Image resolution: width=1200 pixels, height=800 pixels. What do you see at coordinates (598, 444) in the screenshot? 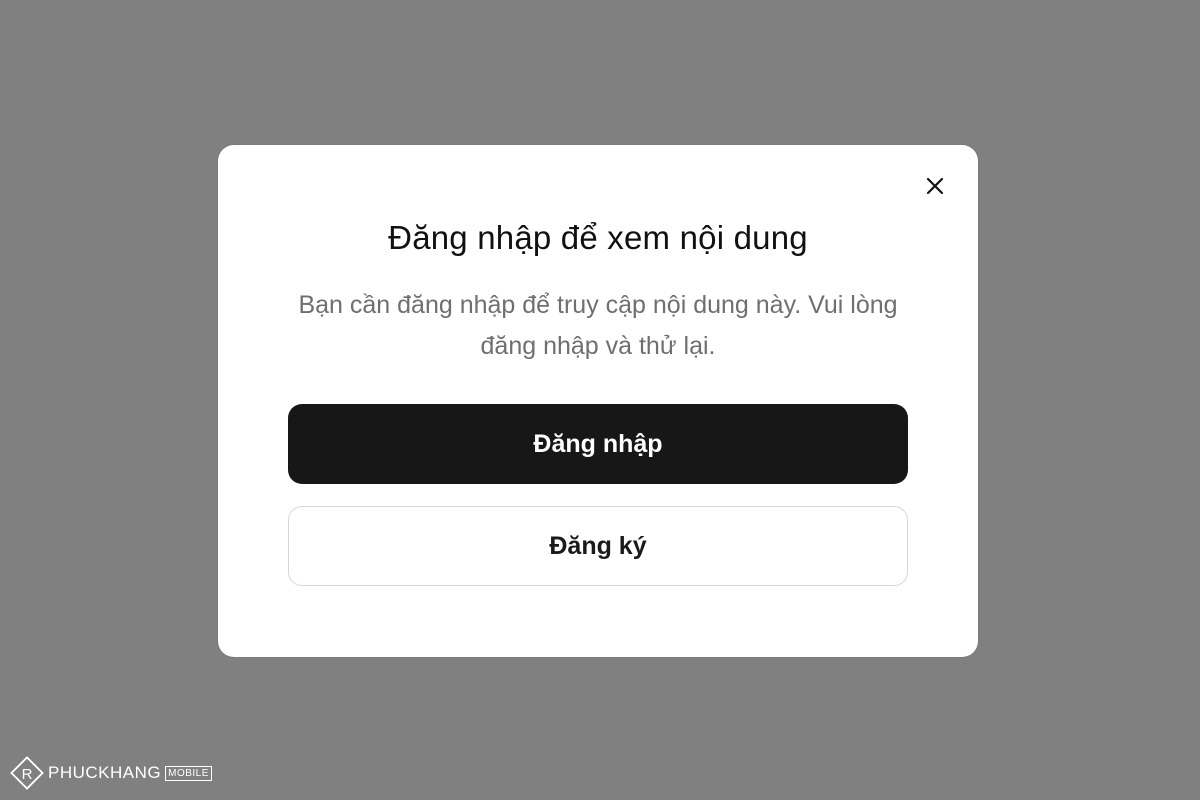
I see `login-button: Đăng nhập` at bounding box center [598, 444].